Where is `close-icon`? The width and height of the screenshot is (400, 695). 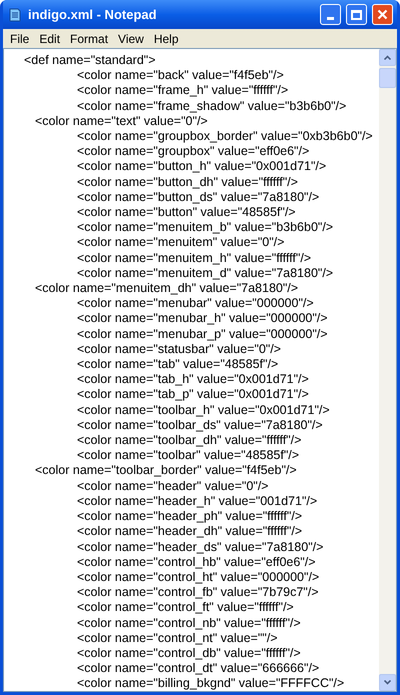
close-icon is located at coordinates (382, 14).